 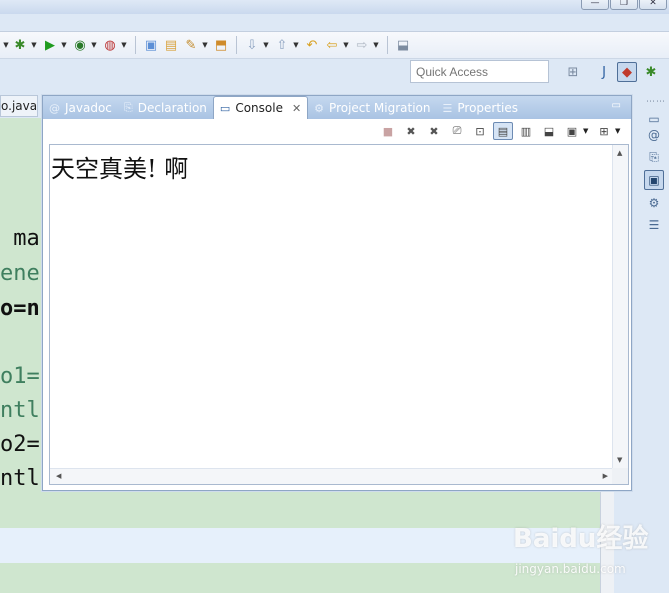 I want to click on external-tools-icon: ◍, so click(x=110, y=45).